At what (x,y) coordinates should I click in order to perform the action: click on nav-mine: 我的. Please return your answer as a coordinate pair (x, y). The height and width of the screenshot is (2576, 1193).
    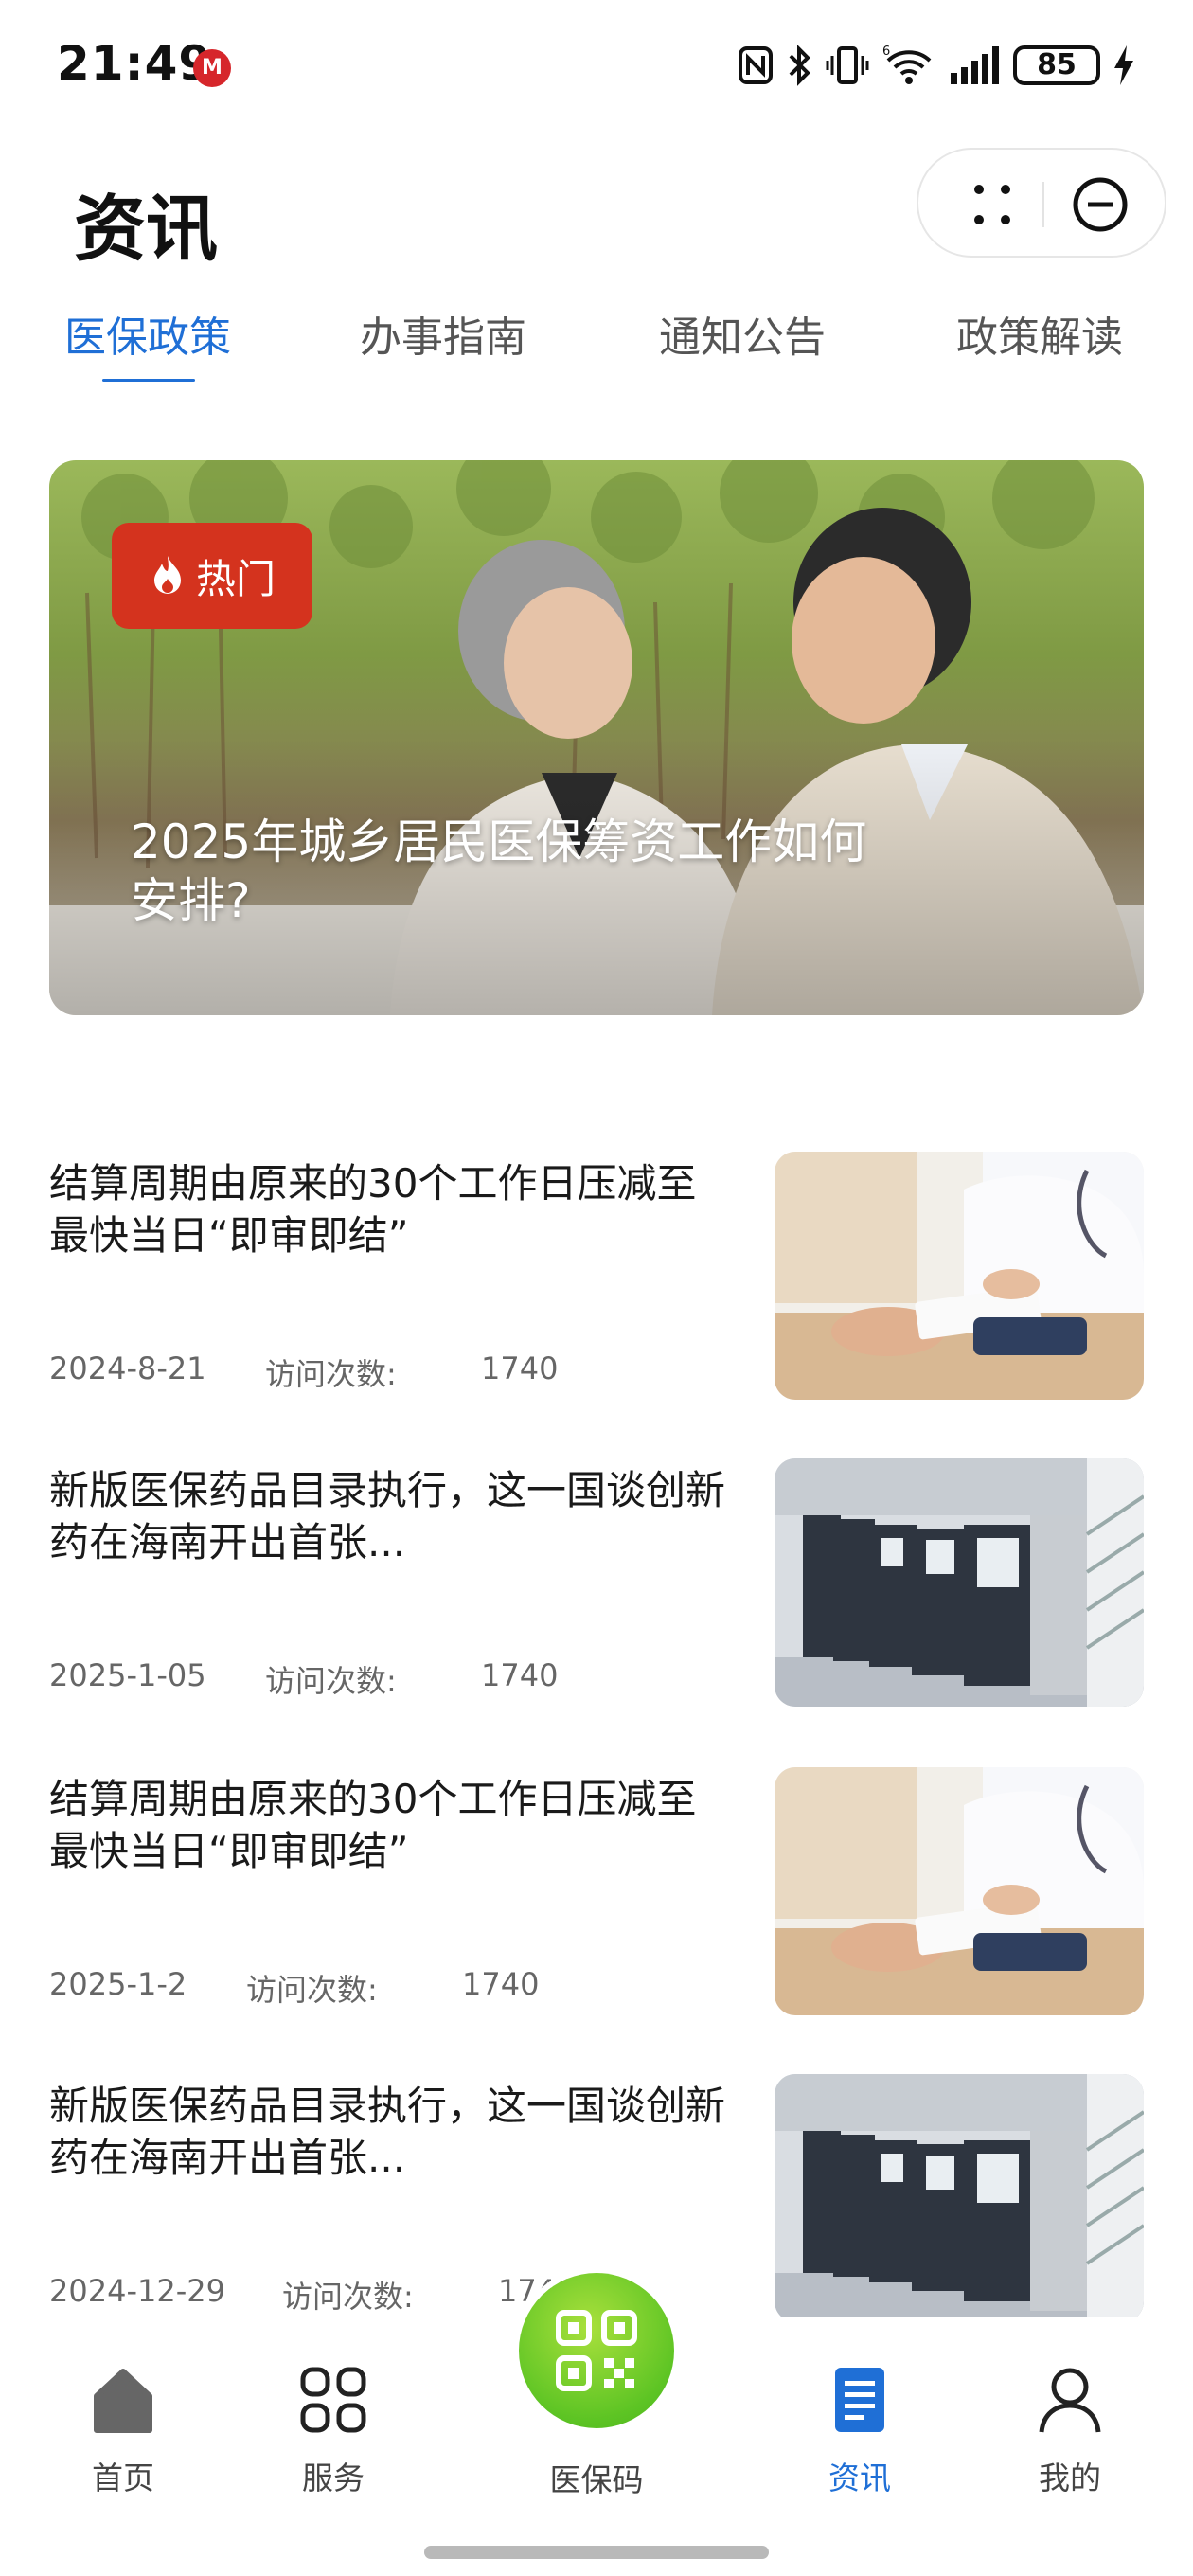
    Looking at the image, I should click on (1070, 2431).